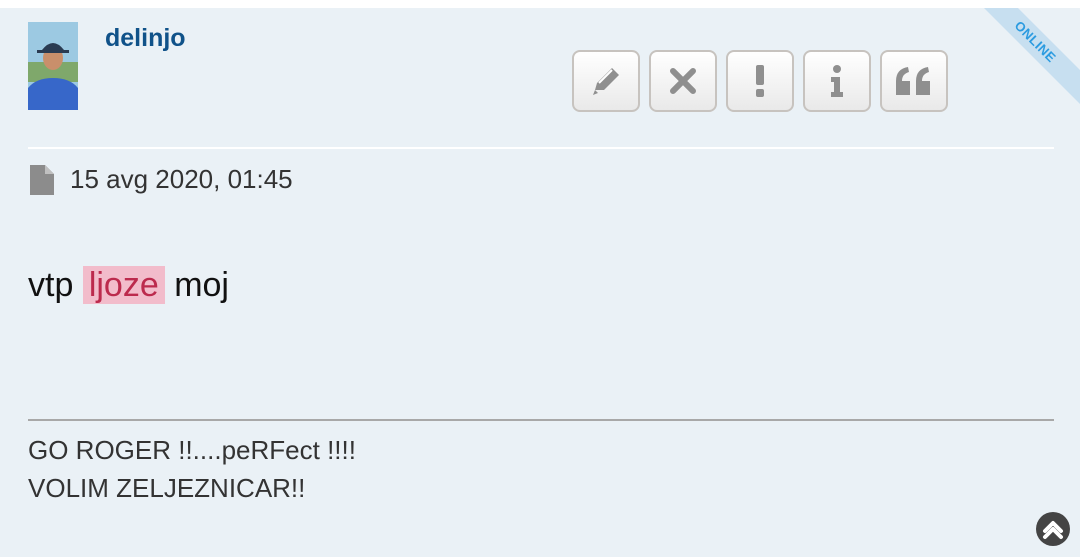 The image size is (1080, 557). I want to click on quote-button, so click(914, 81).